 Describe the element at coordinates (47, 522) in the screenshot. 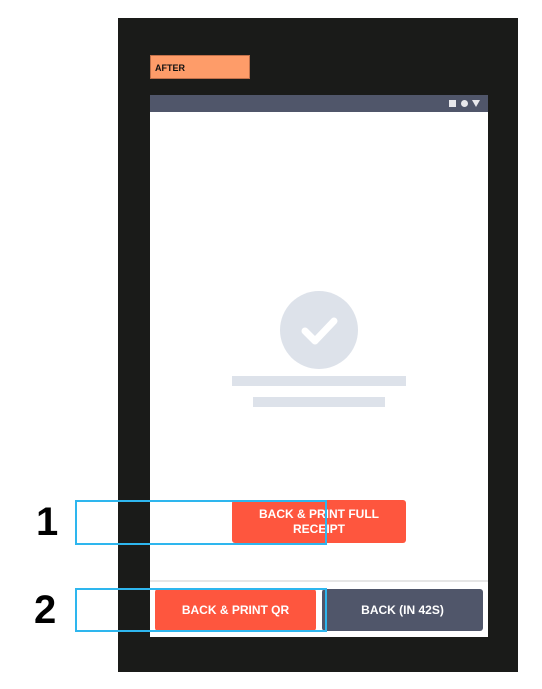

I see `annotation-number-1: 1` at that location.